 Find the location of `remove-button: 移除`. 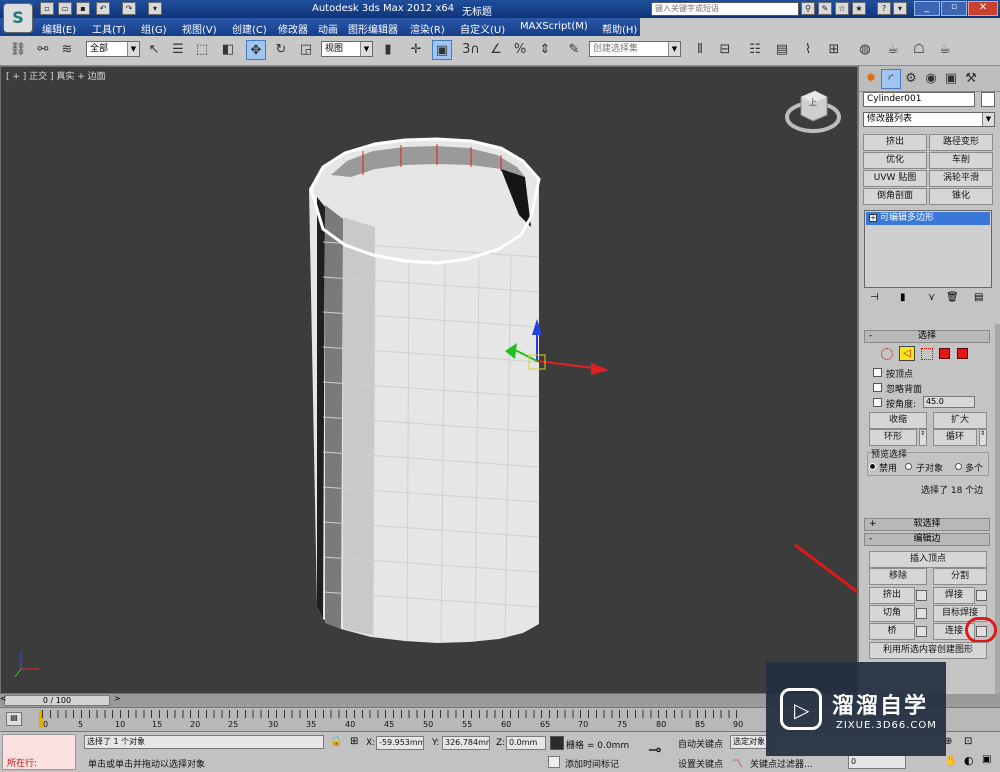

remove-button: 移除 is located at coordinates (898, 576).